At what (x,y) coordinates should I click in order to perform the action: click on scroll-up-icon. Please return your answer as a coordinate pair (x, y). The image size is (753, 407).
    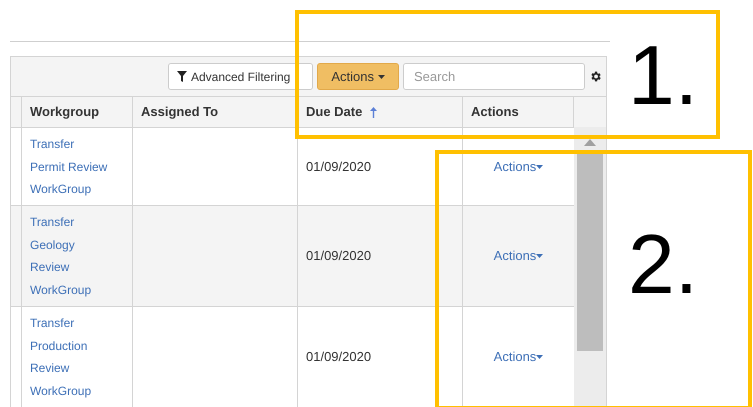
    Looking at the image, I should click on (590, 142).